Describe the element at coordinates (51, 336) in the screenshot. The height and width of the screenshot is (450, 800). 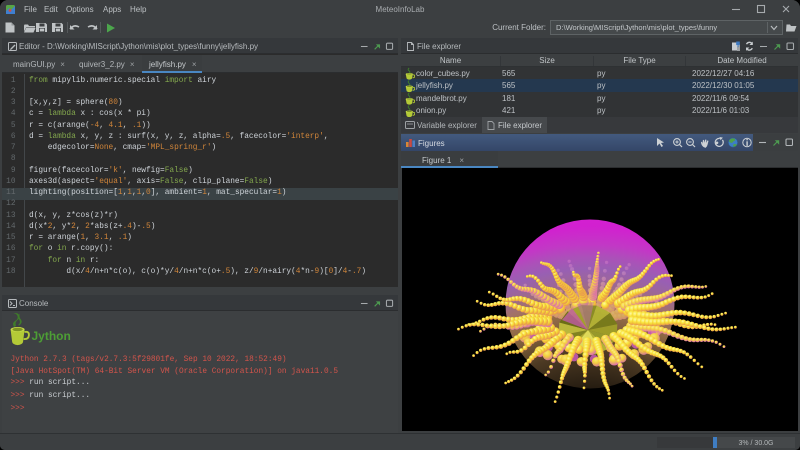
I see `svg-text: Jython` at that location.